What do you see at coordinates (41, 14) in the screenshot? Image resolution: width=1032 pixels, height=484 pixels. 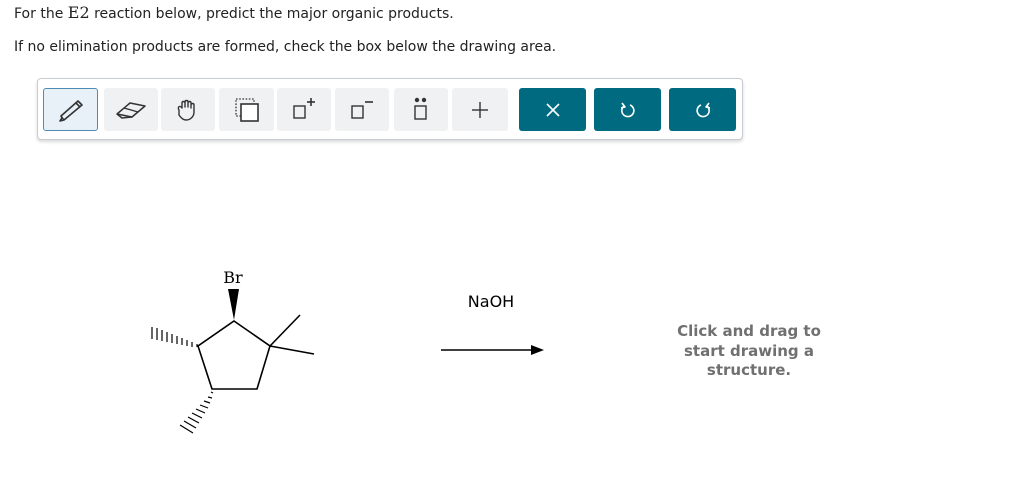 I see `instruction-text: For the` at bounding box center [41, 14].